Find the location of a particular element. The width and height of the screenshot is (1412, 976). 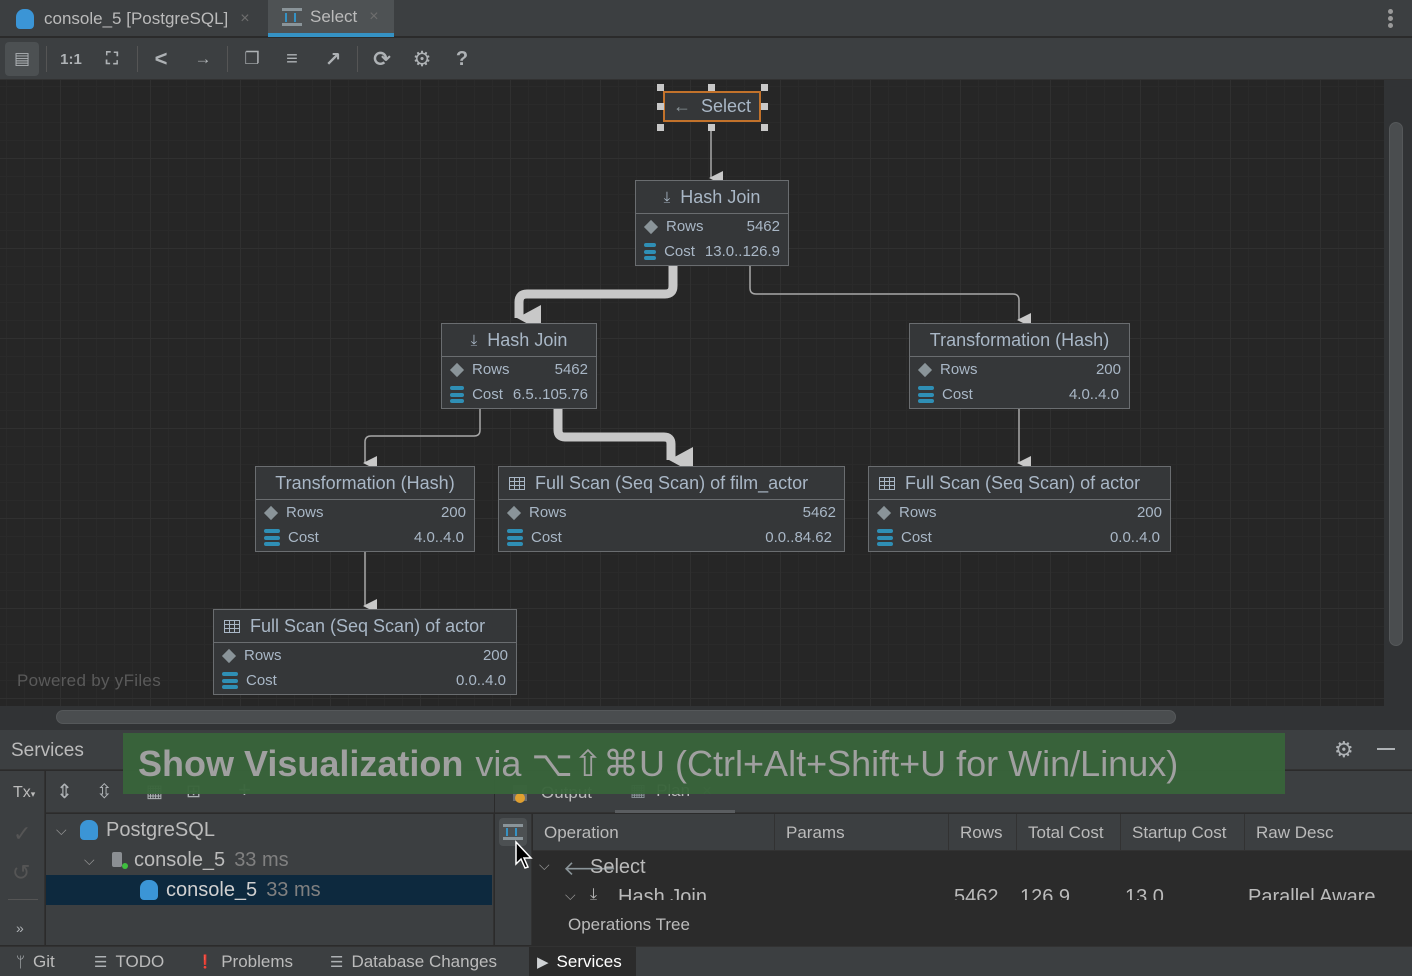

plan-node-hash-join: ⤓ Hash Join Rows 5462 Cost 13.0..126.9 is located at coordinates (712, 223).